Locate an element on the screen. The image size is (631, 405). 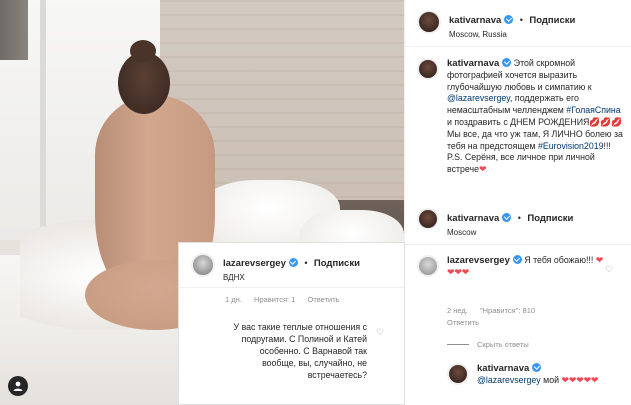
comment-author: lazarevsergey is located at coordinates (478, 260).